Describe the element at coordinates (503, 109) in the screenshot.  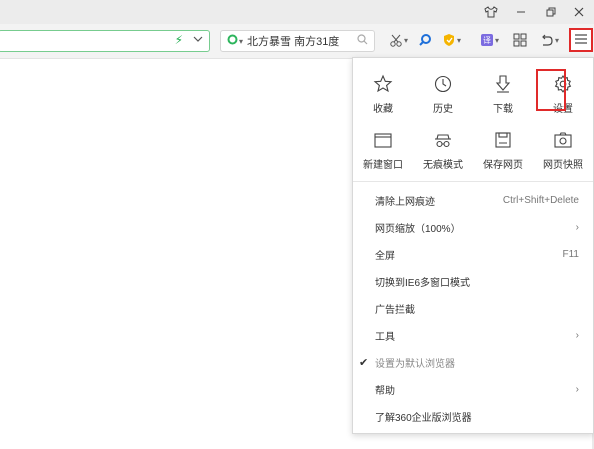
I see `menu-grid-label: 下载` at that location.